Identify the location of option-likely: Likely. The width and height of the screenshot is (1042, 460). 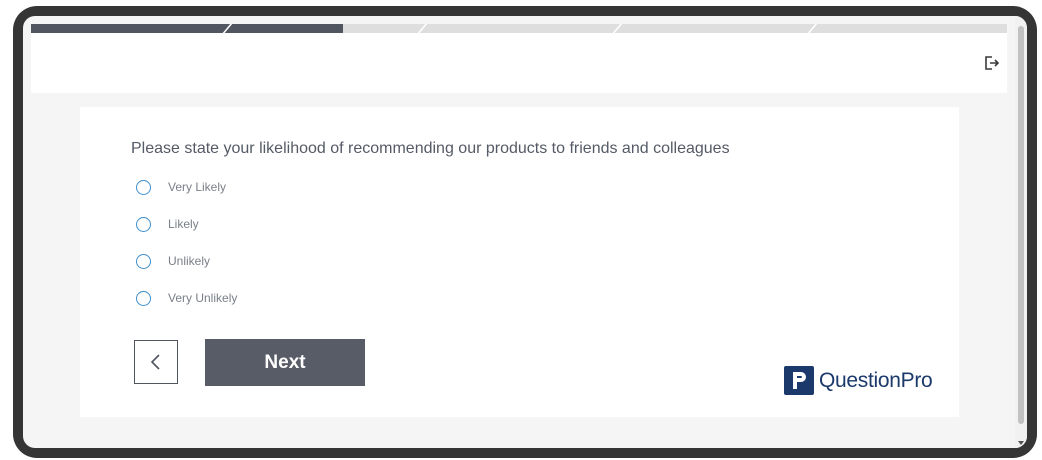
(167, 224).